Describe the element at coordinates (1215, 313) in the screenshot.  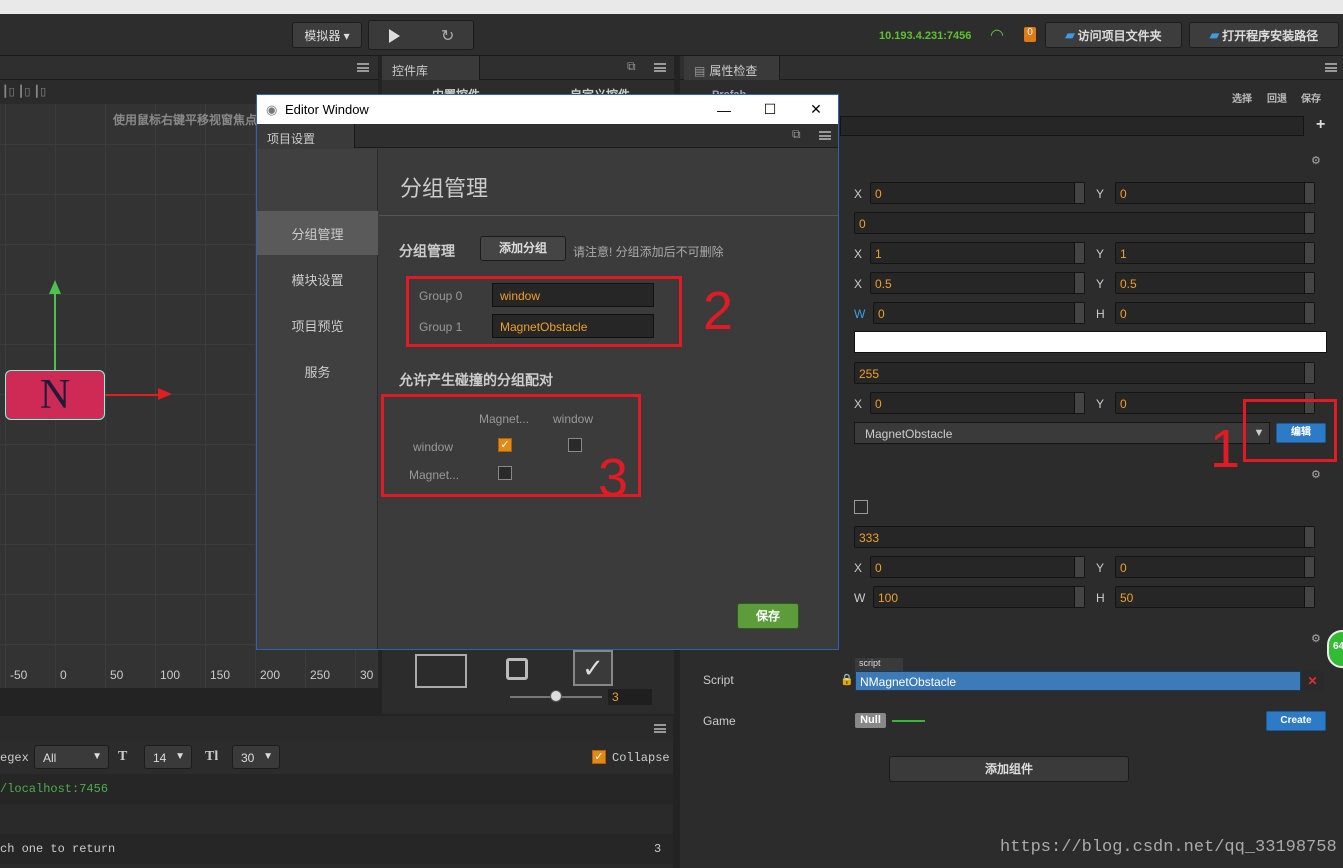
I see `size-h-field: 0` at that location.